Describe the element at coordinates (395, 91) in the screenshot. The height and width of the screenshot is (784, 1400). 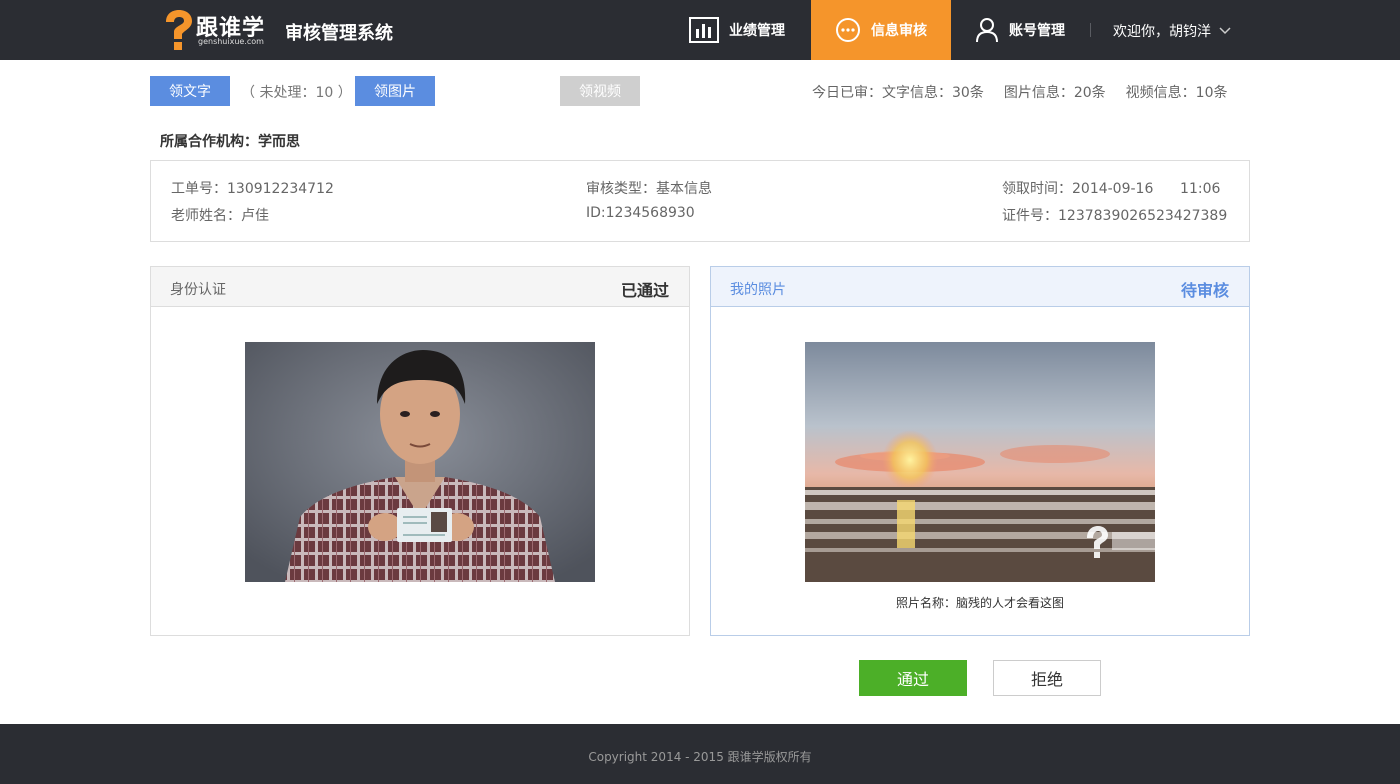
I see `claim-image-button: 领图片` at that location.